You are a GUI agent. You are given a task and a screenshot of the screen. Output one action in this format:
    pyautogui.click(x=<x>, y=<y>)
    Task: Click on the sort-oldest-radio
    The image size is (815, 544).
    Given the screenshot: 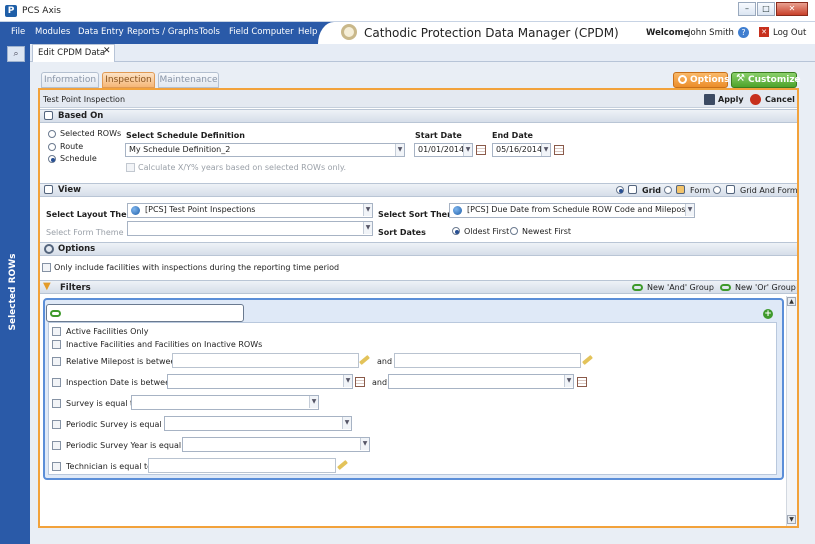 What is the action you would take?
    pyautogui.click(x=456, y=231)
    